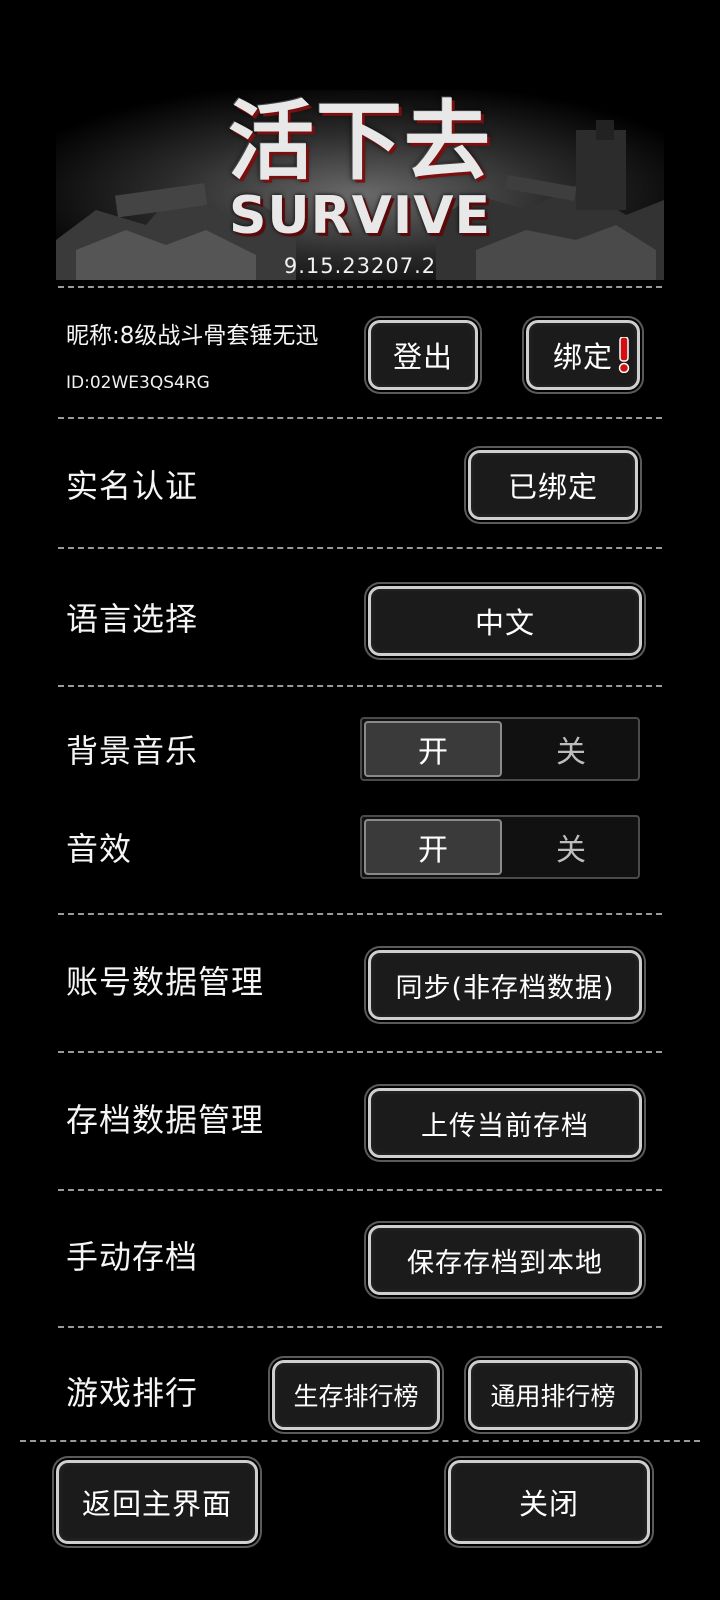 Image resolution: width=720 pixels, height=1600 pixels. What do you see at coordinates (192, 336) in the screenshot?
I see `nickname-text: 昵称:8级战斗骨套锤无迅` at bounding box center [192, 336].